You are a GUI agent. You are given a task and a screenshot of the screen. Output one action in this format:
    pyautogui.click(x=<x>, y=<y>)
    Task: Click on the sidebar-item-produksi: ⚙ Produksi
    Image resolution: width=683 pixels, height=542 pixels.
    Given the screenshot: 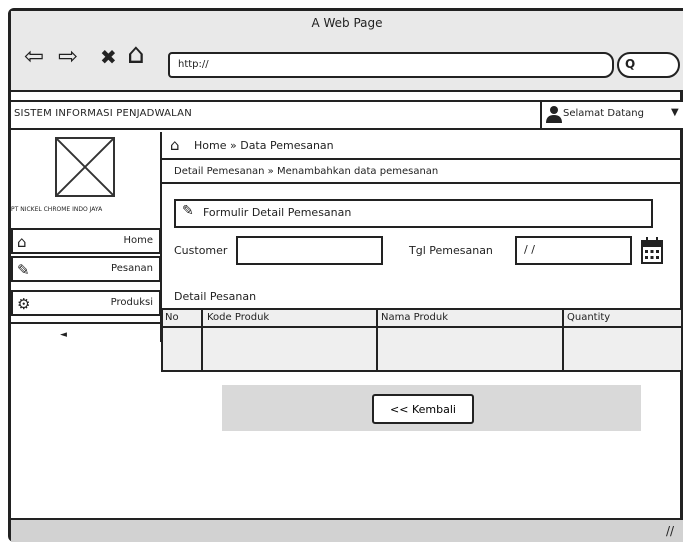 What is the action you would take?
    pyautogui.click(x=86, y=303)
    